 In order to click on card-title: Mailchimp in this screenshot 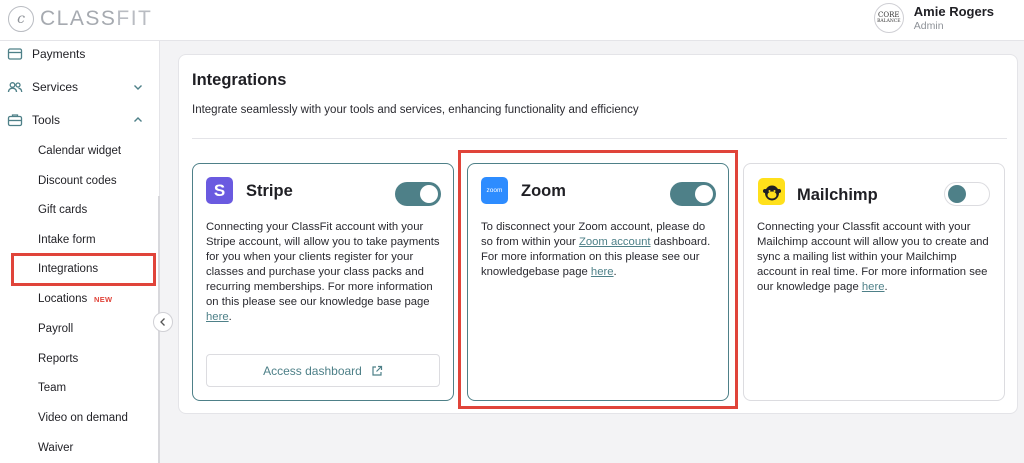, I will do `click(837, 195)`.